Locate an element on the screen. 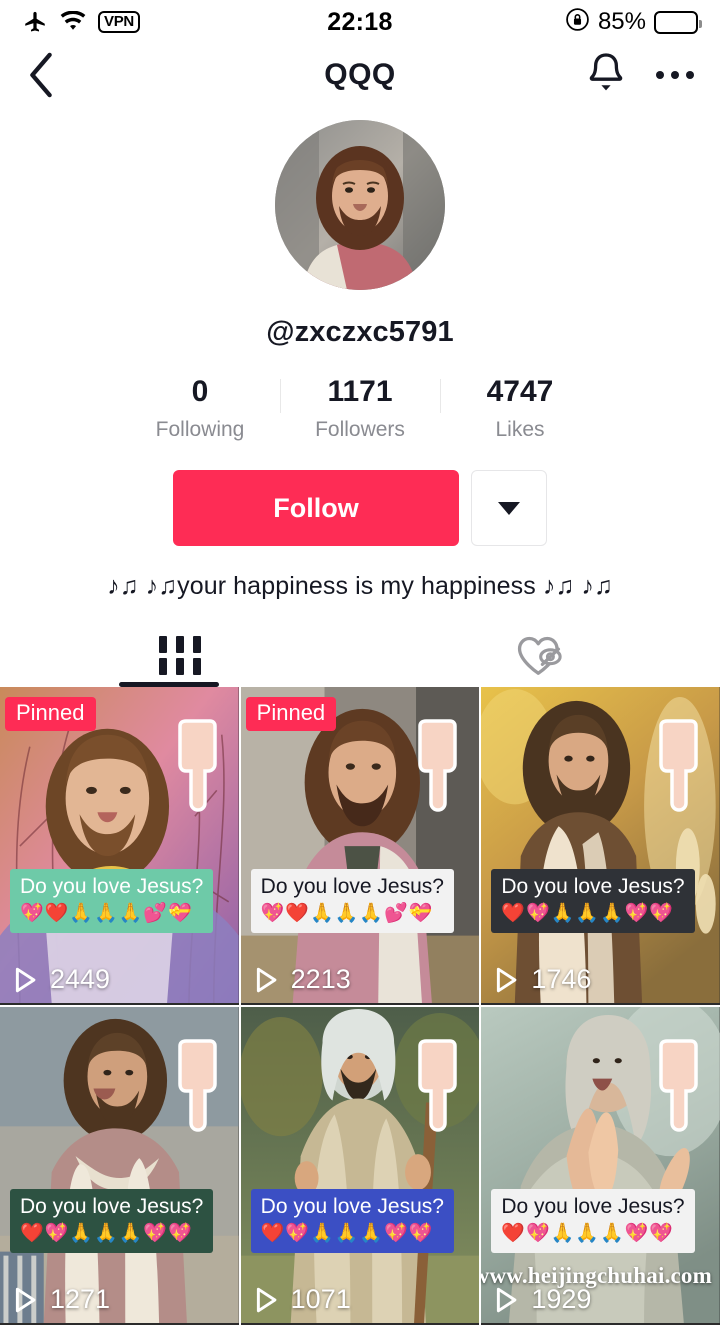 The image size is (720, 1325). view-count: 2213 is located at coordinates (302, 979).